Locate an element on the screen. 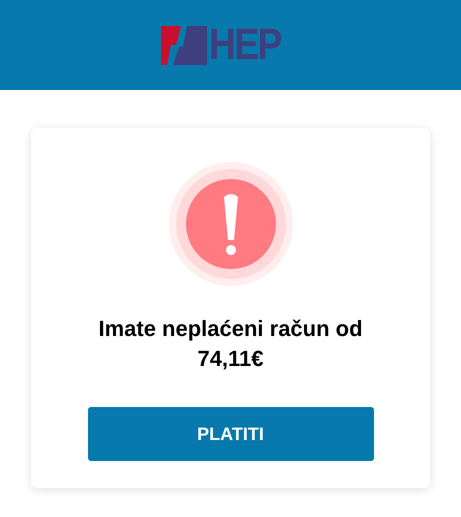 The width and height of the screenshot is (461, 517). logo-text: HEP is located at coordinates (245, 45).